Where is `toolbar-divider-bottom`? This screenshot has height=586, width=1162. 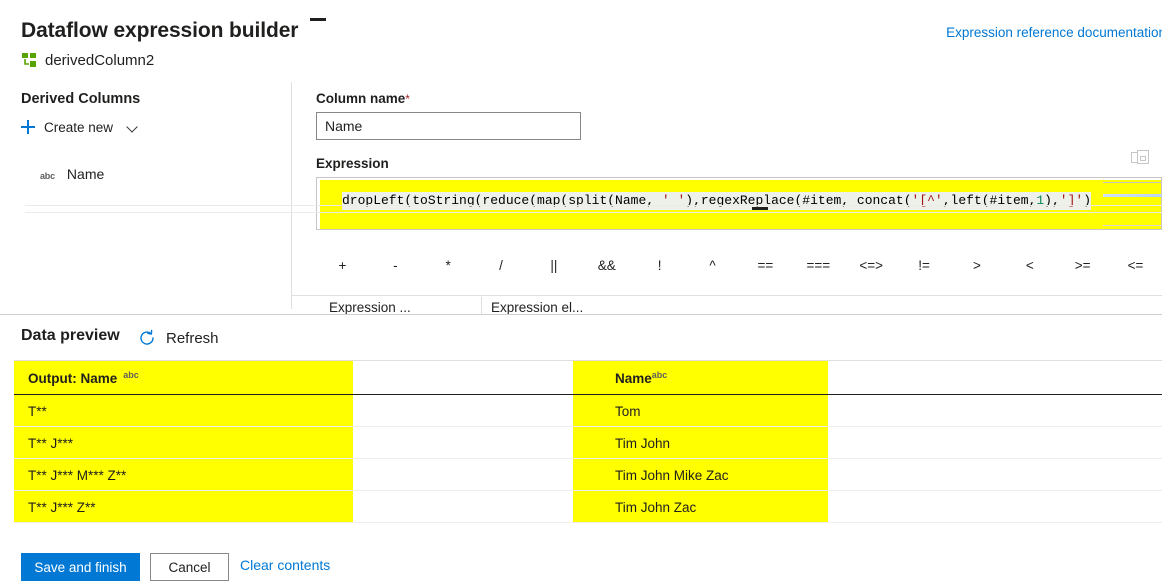
toolbar-divider-bottom is located at coordinates (593, 212).